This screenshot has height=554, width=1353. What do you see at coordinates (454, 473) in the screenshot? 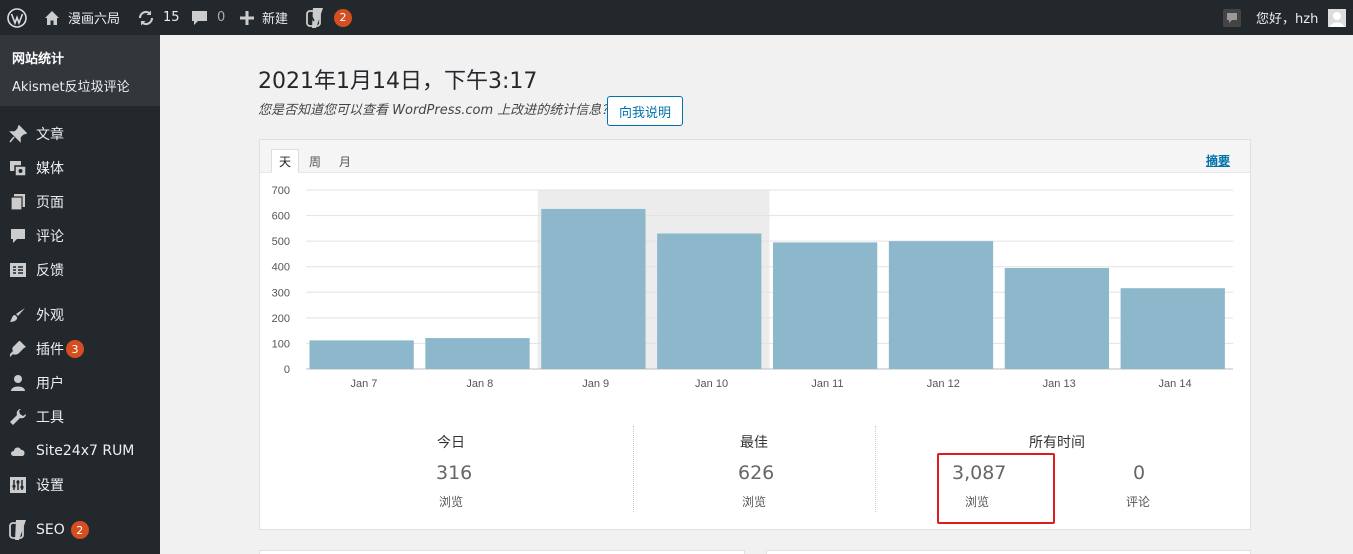
I see `summary-today-value: 316` at bounding box center [454, 473].